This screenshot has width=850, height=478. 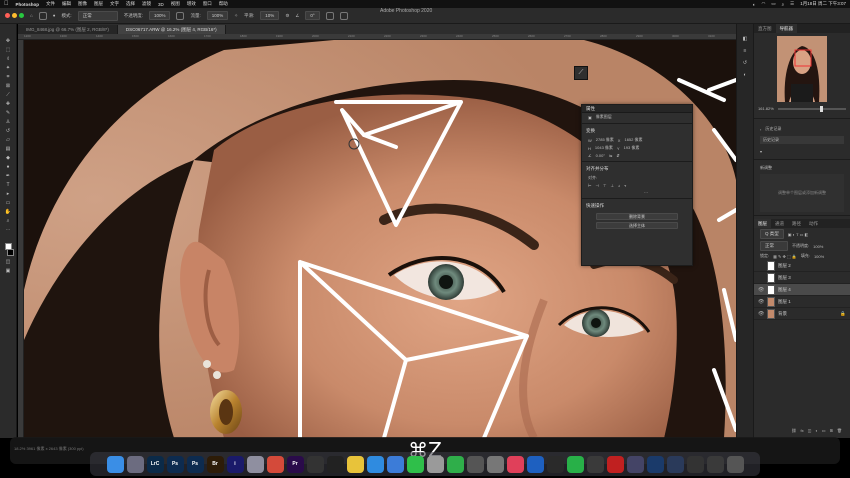 What do you see at coordinates (10, 252) in the screenshot?
I see `background-color-swatch` at bounding box center [10, 252].